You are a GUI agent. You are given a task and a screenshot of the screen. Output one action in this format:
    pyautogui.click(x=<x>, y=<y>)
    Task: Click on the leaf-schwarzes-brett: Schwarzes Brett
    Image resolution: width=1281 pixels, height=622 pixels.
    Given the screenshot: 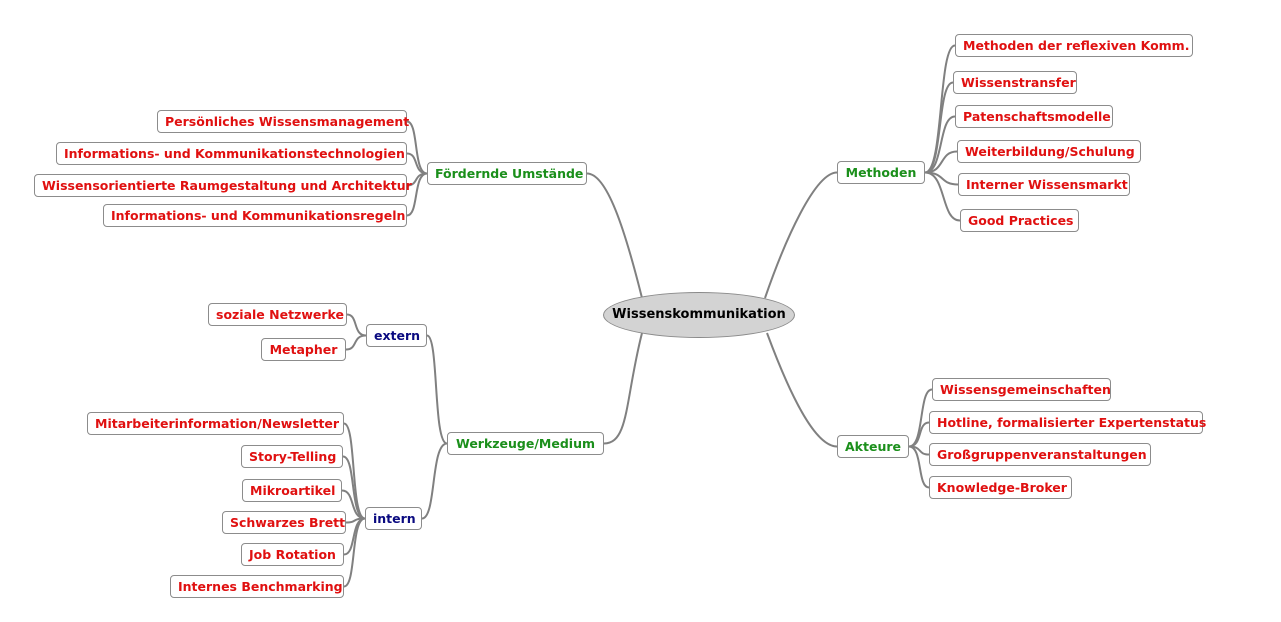 What is the action you would take?
    pyautogui.click(x=284, y=522)
    